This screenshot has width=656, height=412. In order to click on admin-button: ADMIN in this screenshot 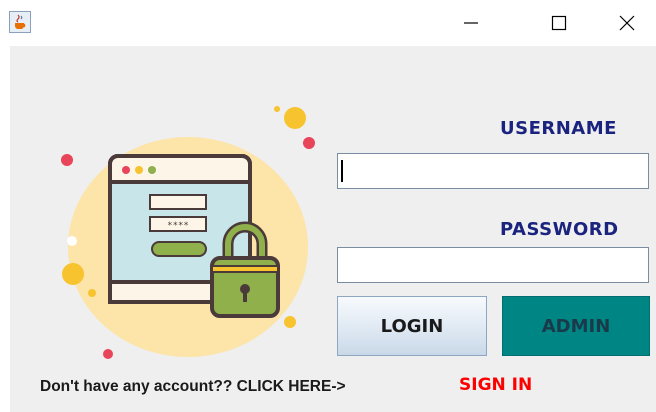, I will do `click(576, 326)`.